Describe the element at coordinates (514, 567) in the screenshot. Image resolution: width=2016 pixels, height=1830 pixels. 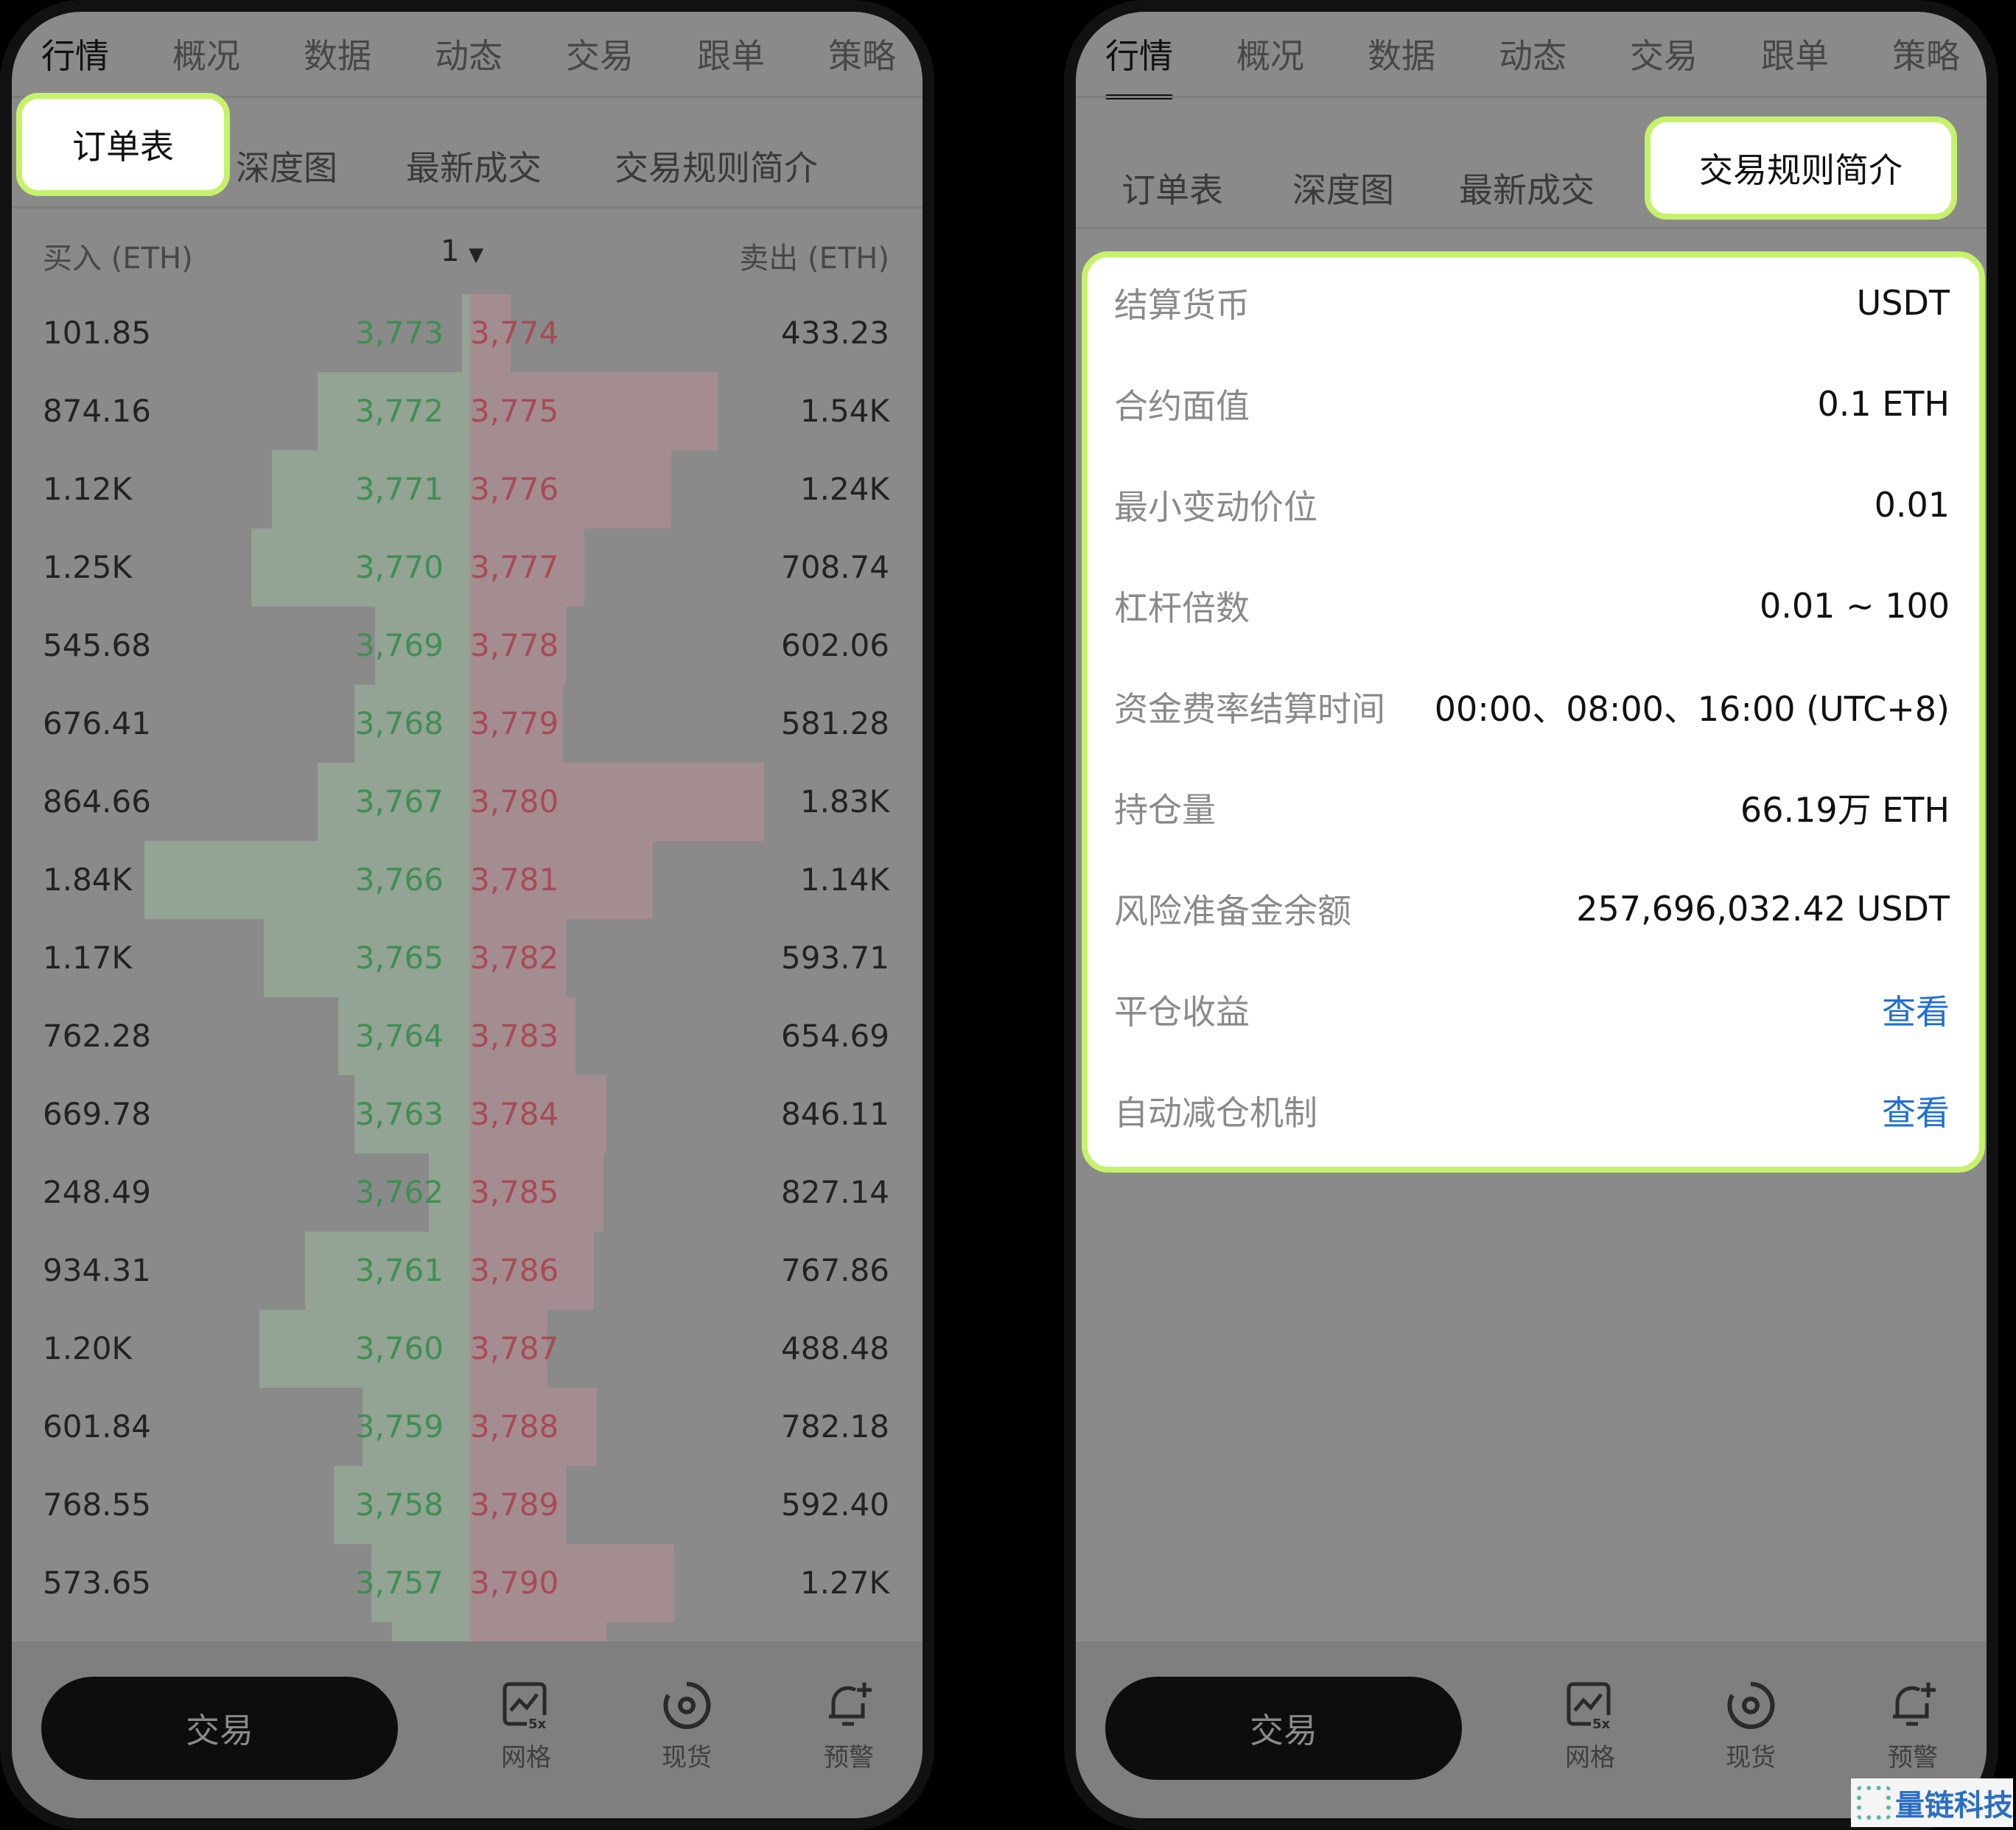
I see `ask-price: 3,777` at that location.